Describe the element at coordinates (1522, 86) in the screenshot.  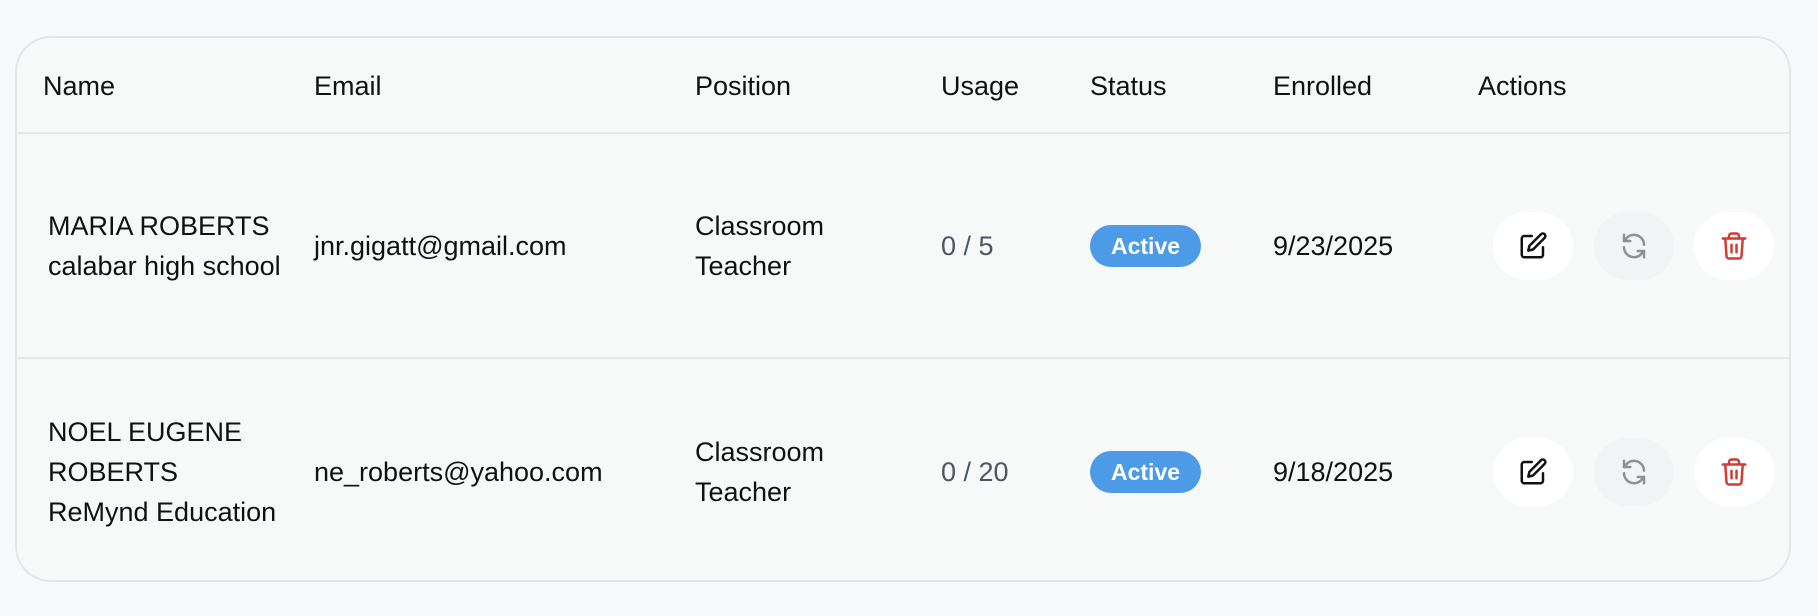
I see `header-actions: Actions` at that location.